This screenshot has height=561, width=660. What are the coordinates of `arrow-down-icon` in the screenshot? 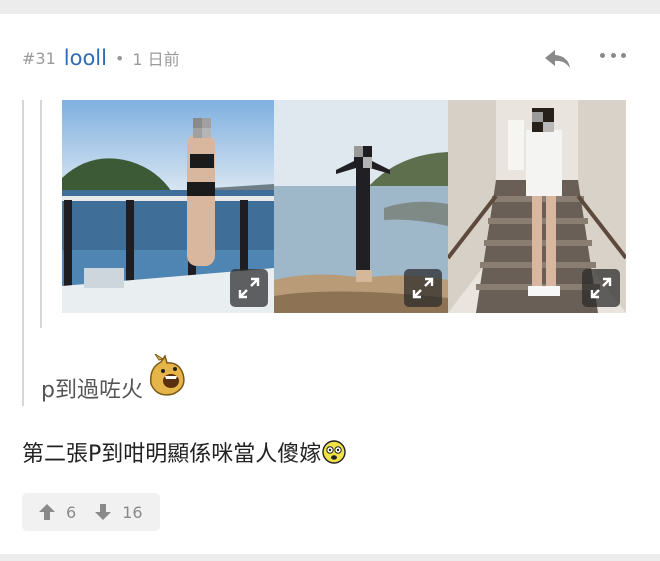 It's located at (103, 512).